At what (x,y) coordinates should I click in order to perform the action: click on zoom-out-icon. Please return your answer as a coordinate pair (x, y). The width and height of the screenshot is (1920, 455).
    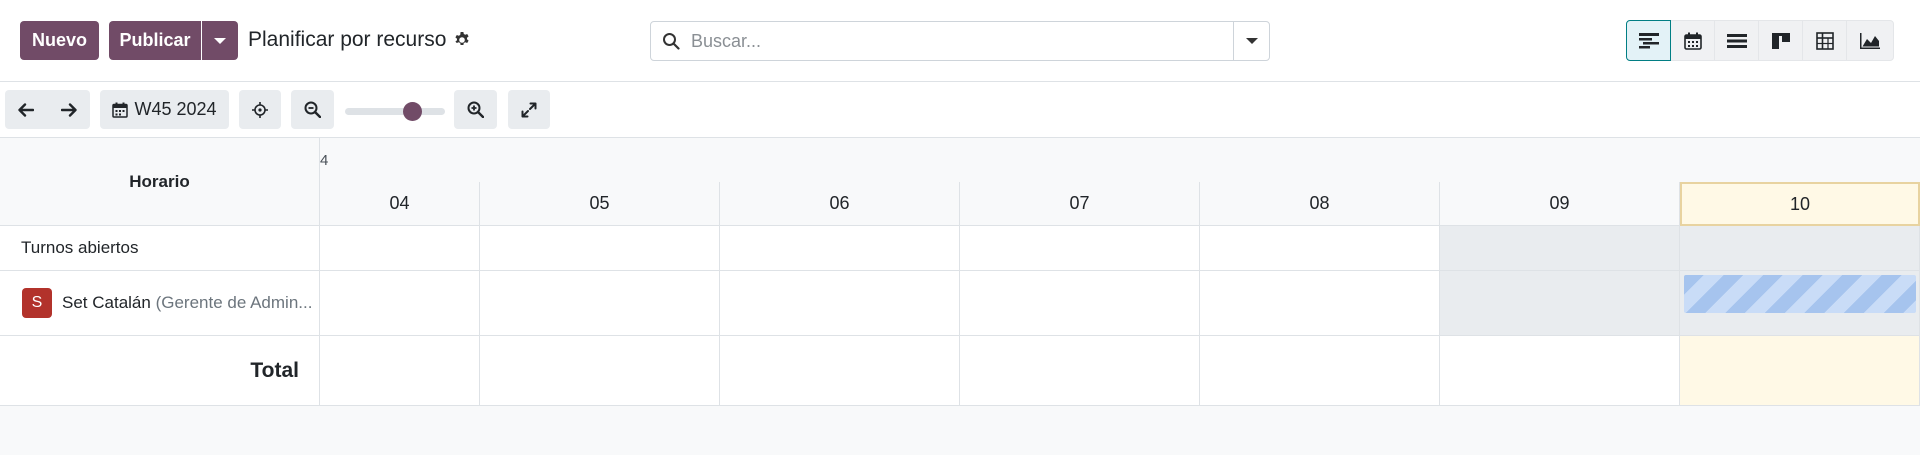
    Looking at the image, I should click on (312, 109).